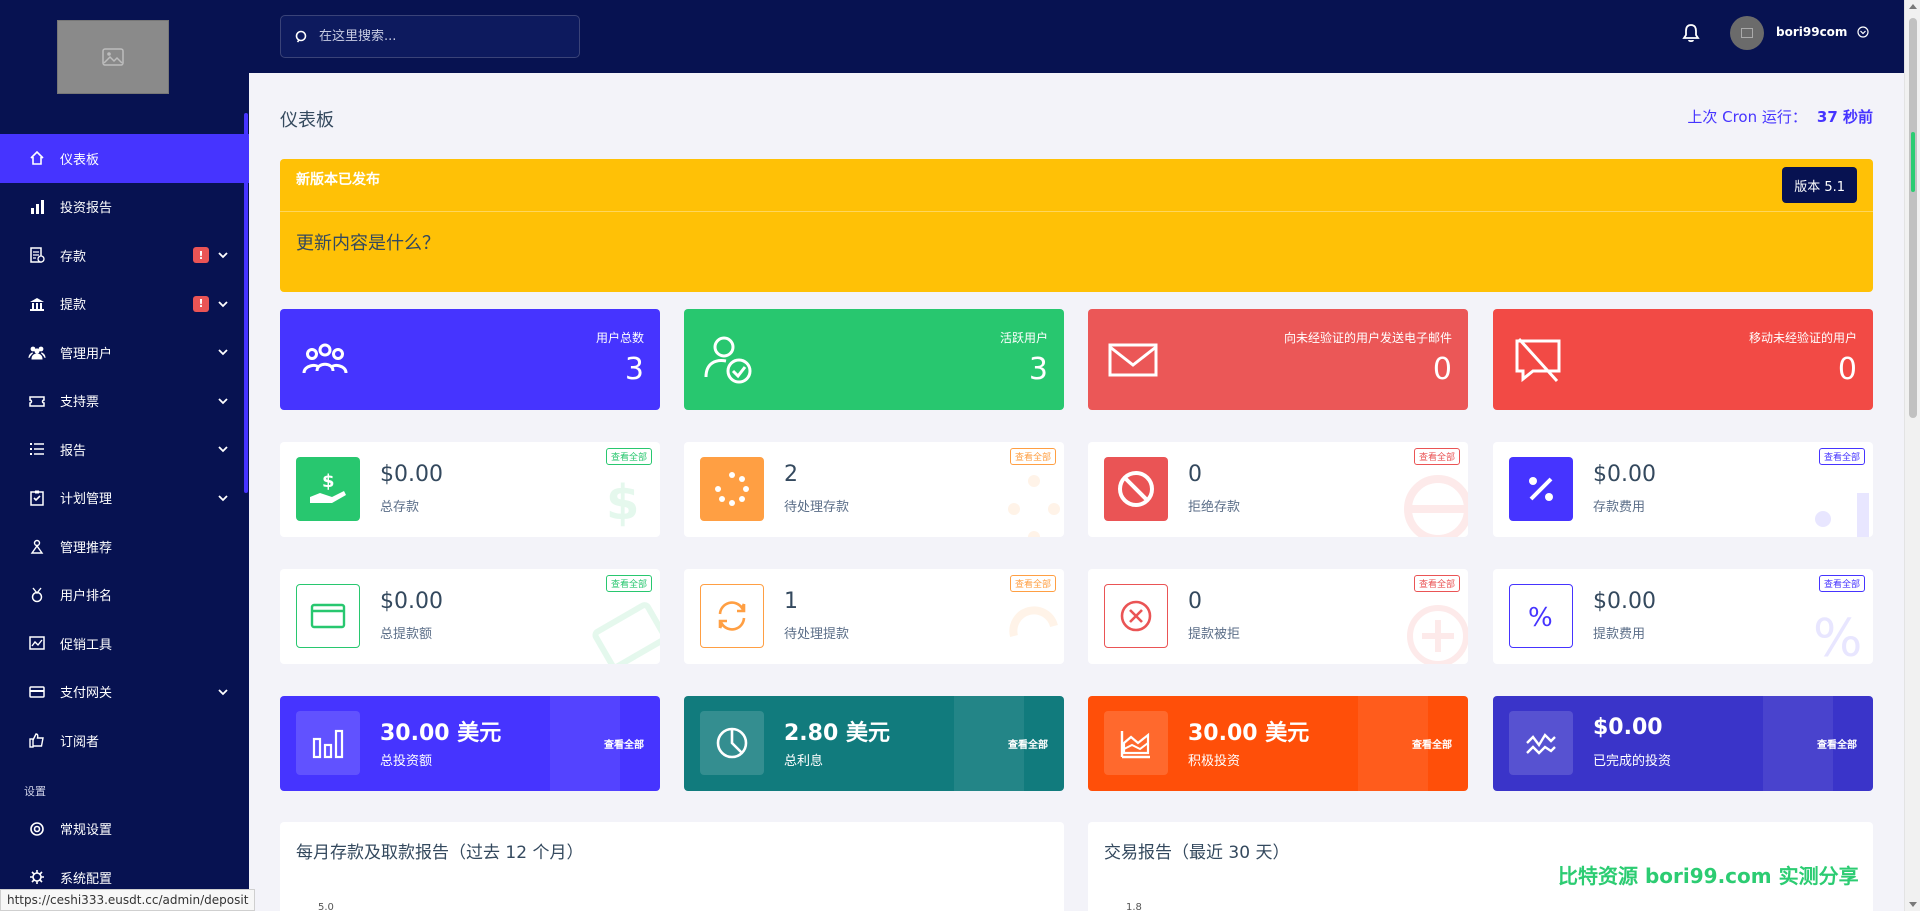  I want to click on version-badge: 版本 5.1, so click(1819, 185).